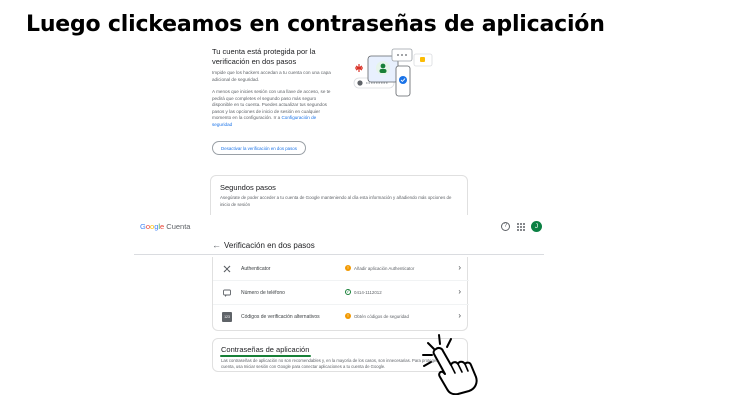  What do you see at coordinates (259, 148) in the screenshot?
I see `disable-two-step-button: Desactivar la verificación en dos pasos` at bounding box center [259, 148].